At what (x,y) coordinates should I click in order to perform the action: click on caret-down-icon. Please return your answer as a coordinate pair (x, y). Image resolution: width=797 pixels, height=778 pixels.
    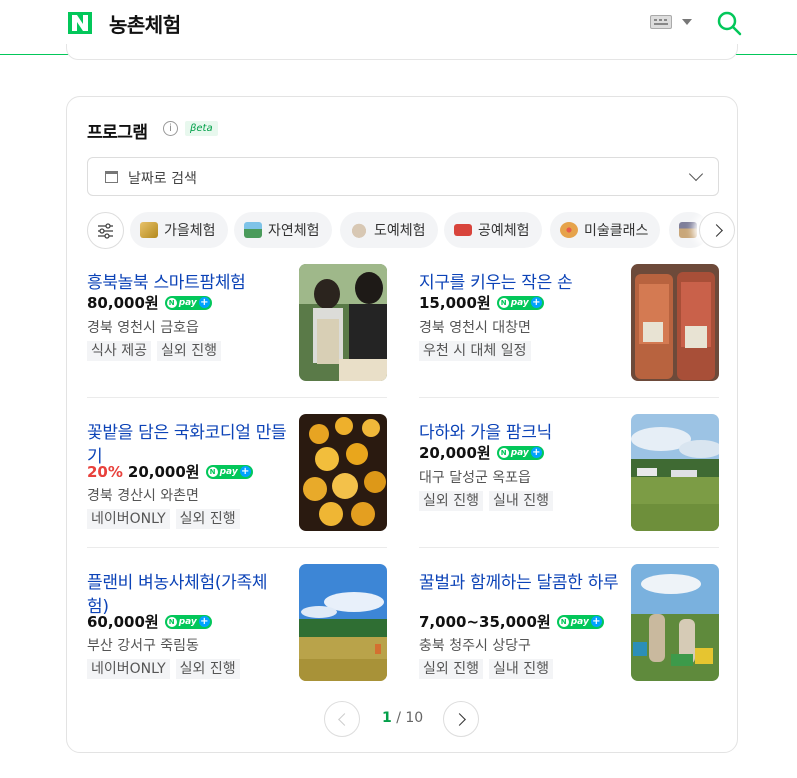
    Looking at the image, I should click on (687, 22).